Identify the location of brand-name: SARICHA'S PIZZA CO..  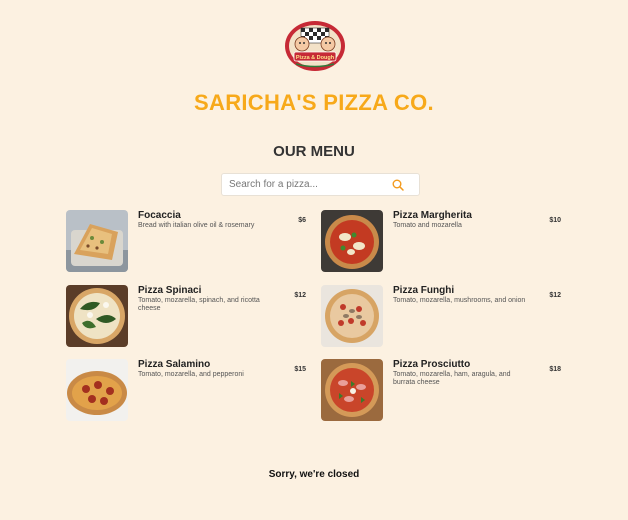
(314, 102).